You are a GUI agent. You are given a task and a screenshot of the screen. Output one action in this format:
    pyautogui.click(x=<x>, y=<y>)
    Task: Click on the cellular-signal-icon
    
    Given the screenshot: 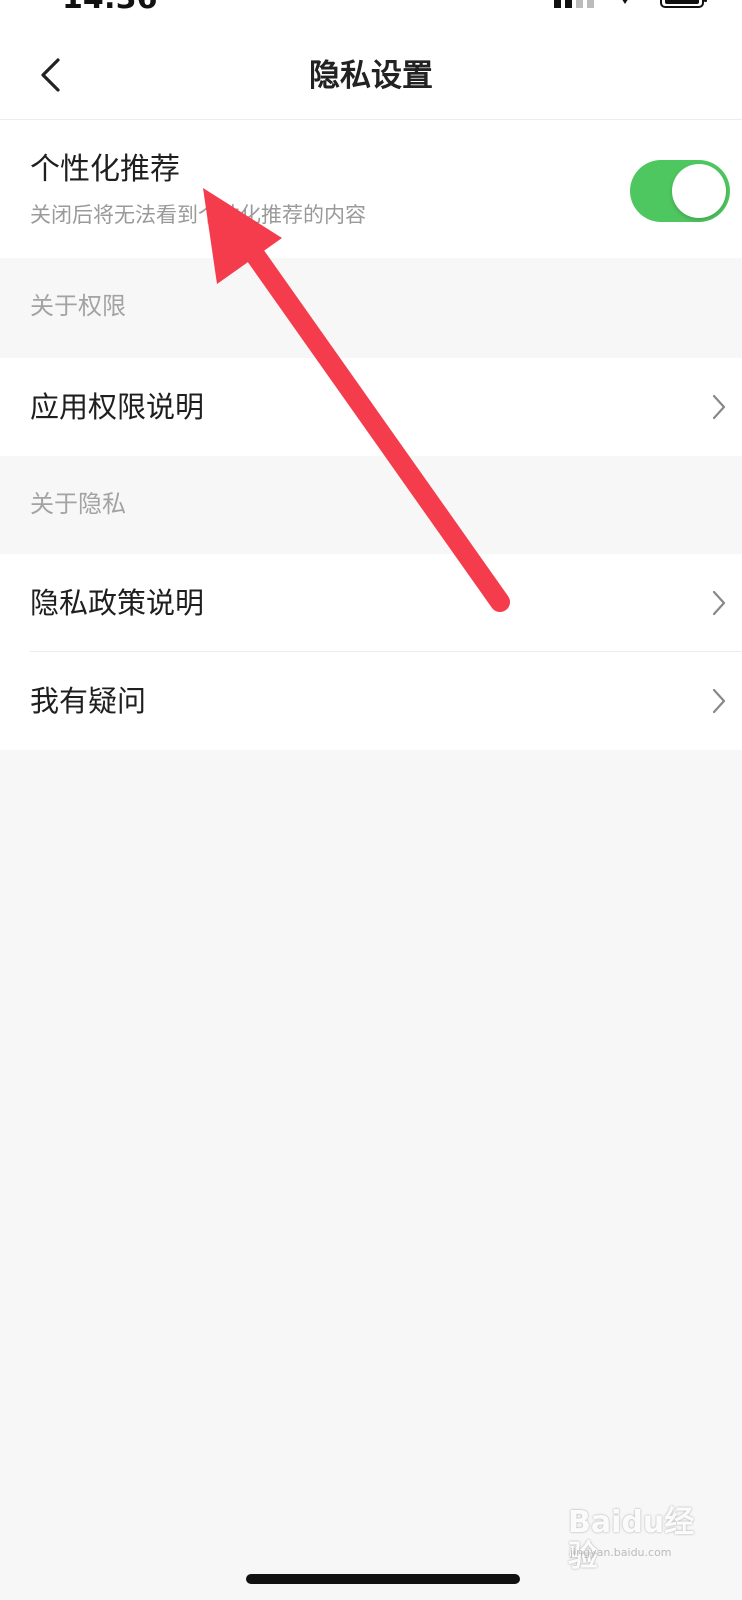 What is the action you would take?
    pyautogui.click(x=574, y=4)
    